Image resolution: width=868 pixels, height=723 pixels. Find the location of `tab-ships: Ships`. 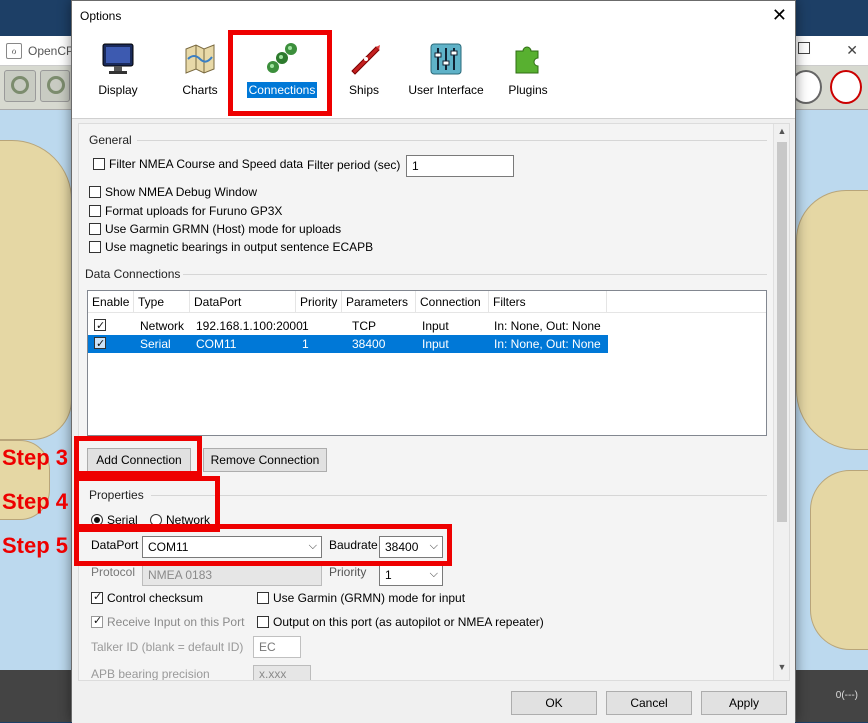

tab-ships: Ships is located at coordinates (364, 69).